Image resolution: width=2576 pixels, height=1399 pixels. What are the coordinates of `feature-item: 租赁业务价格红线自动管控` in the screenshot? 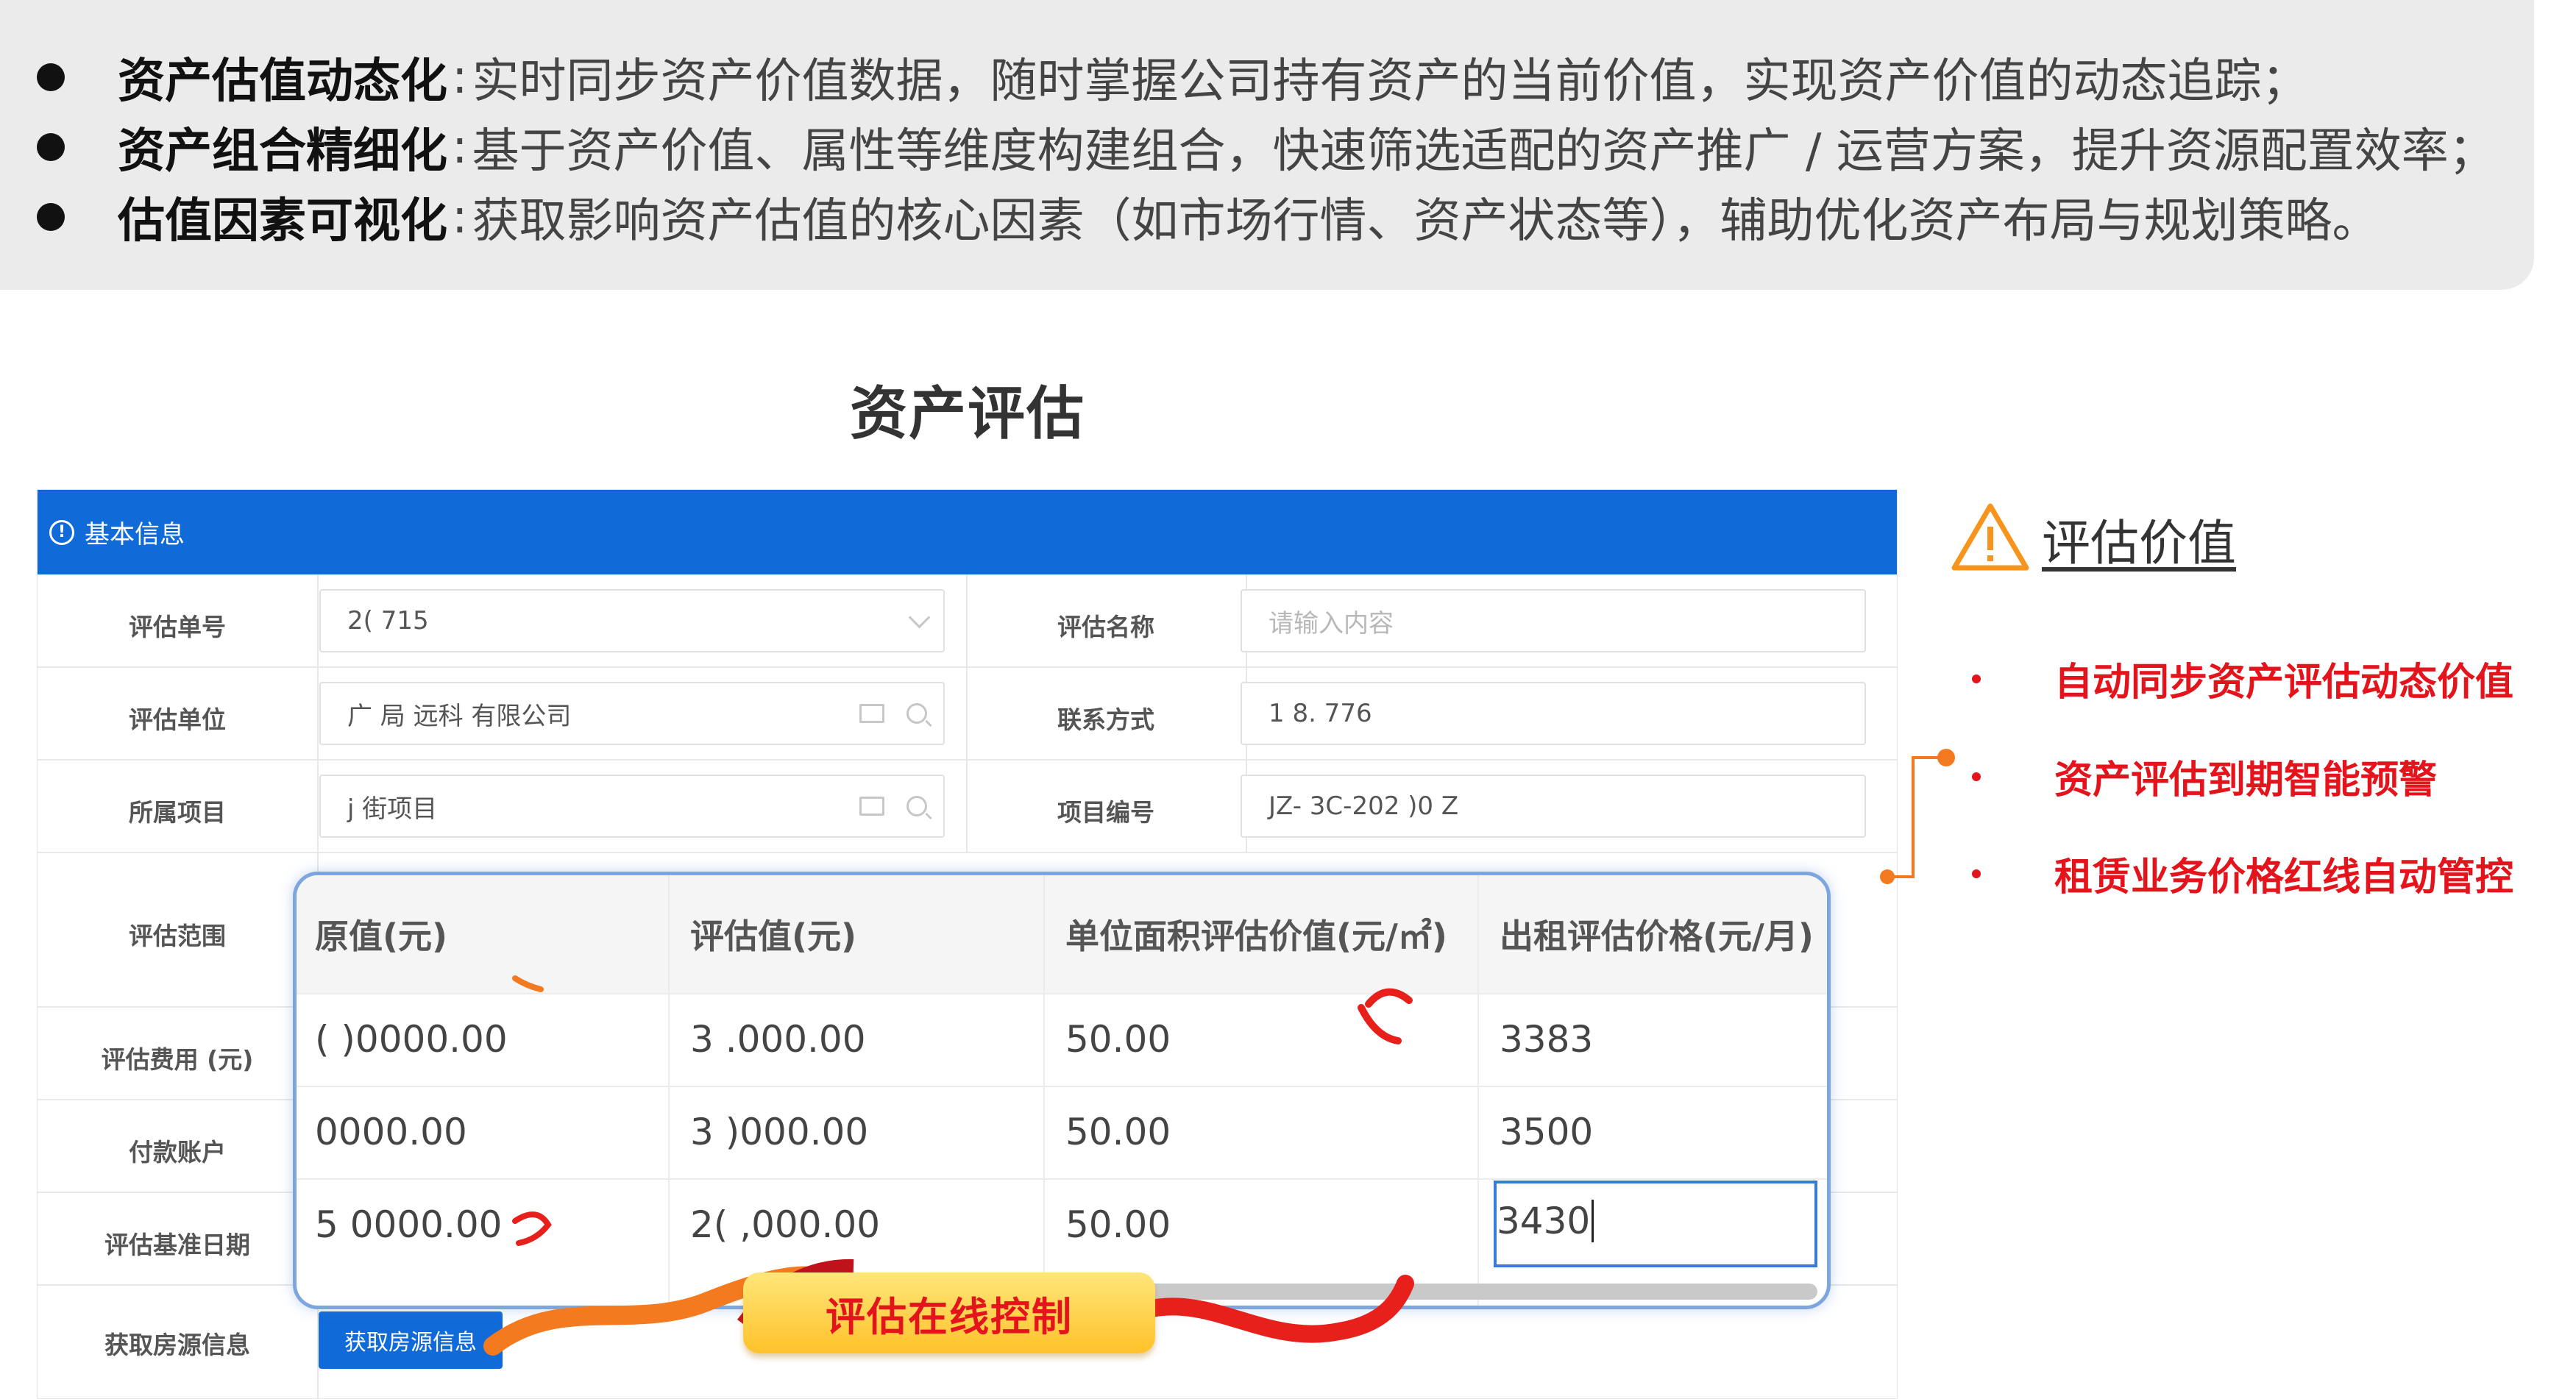 It's located at (2242, 873).